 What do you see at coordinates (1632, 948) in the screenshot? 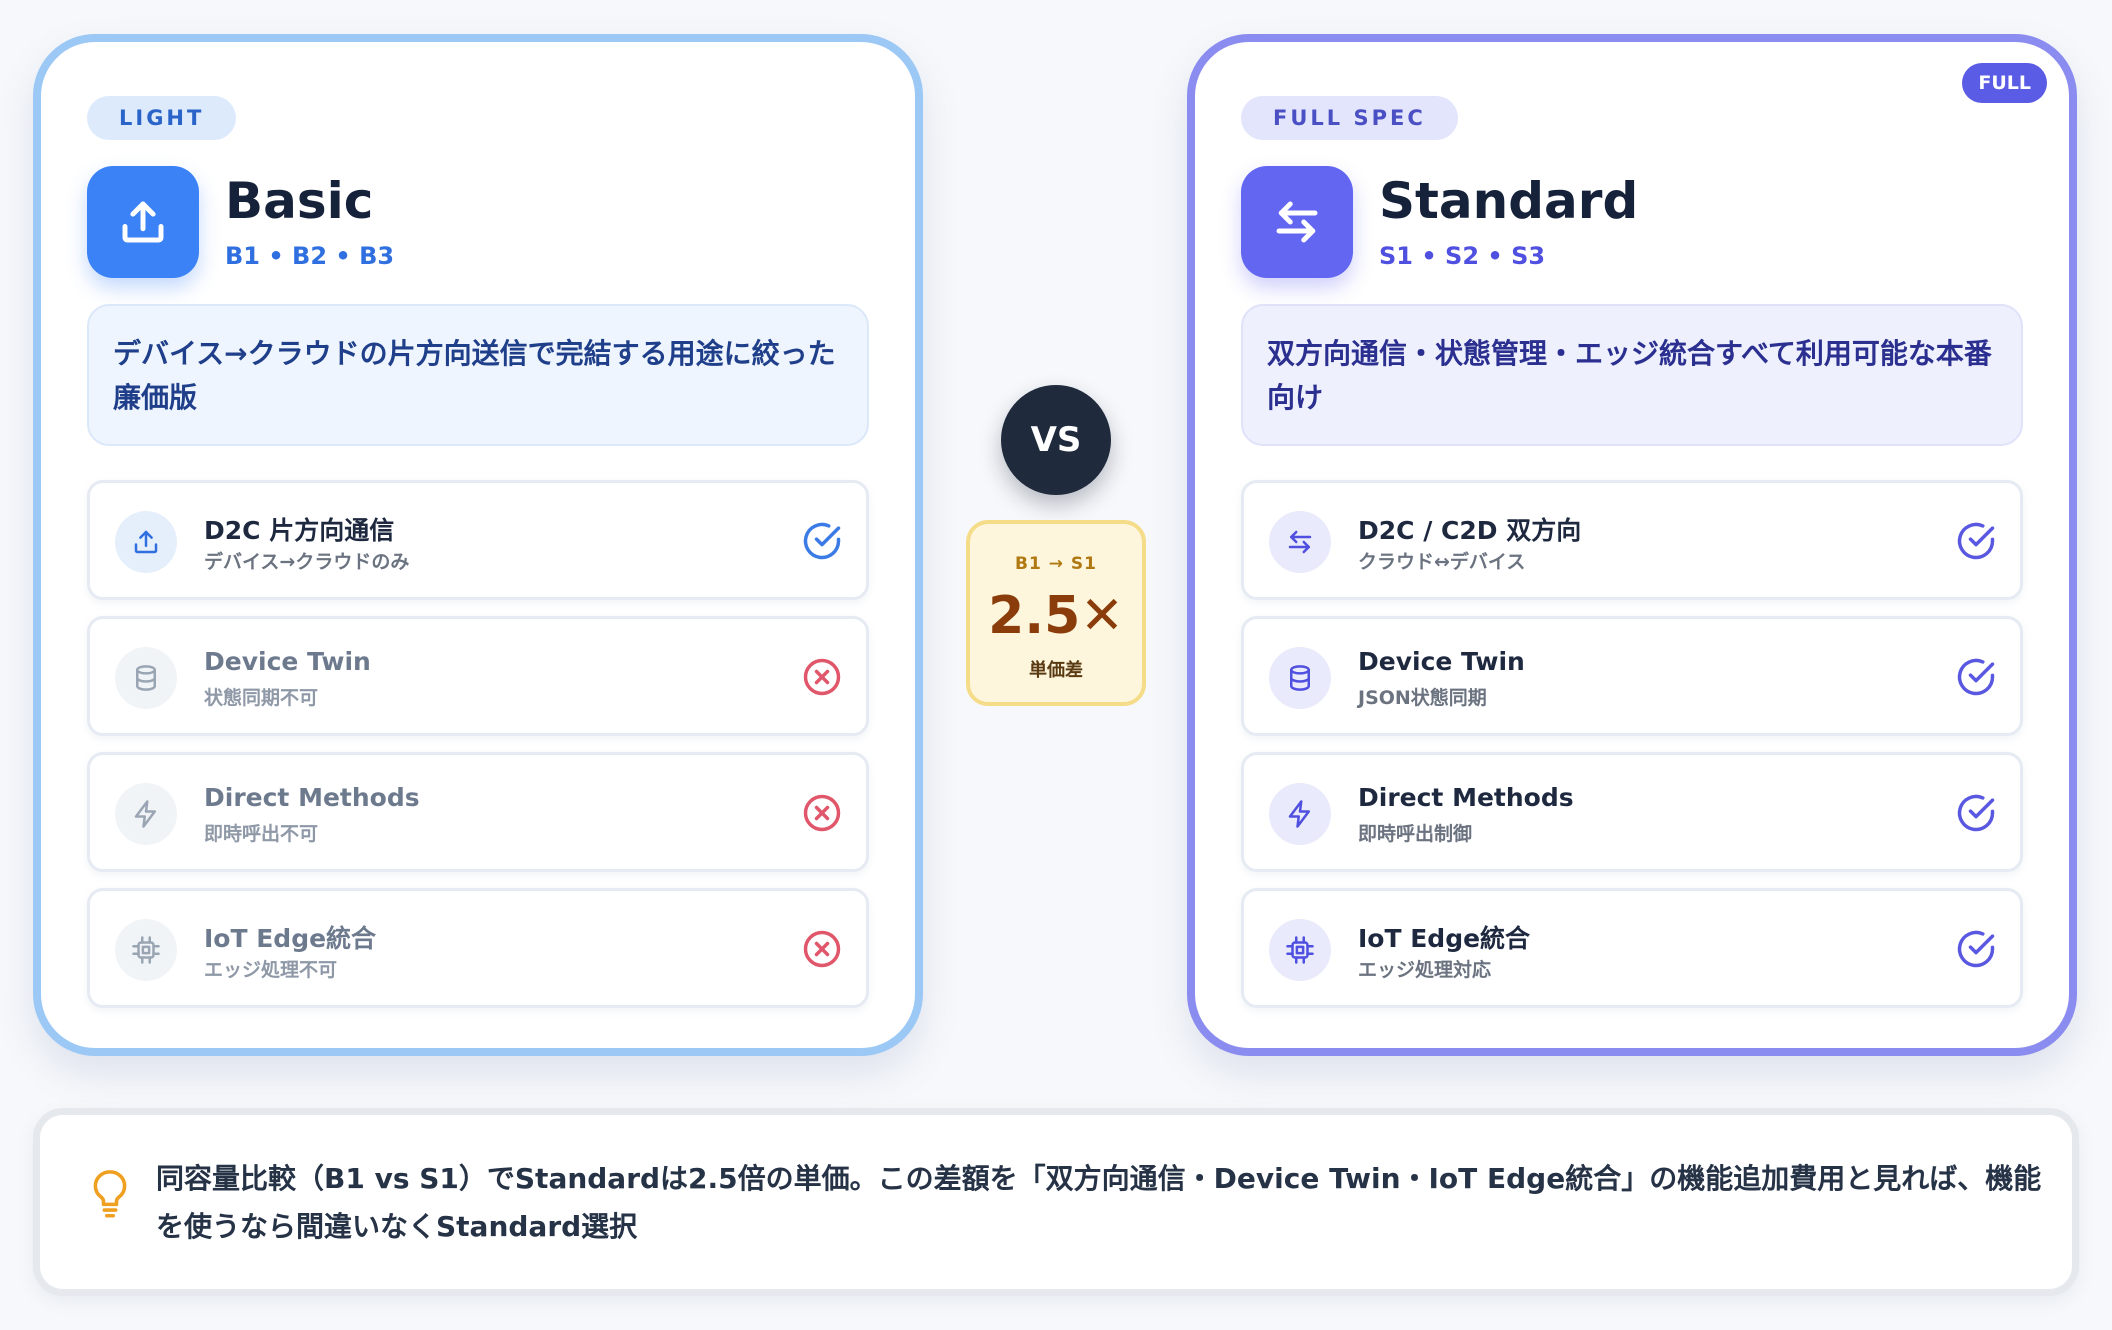
I see `feature-row-iot-edge: IoT Edge統合 エッジ処理対応` at bounding box center [1632, 948].